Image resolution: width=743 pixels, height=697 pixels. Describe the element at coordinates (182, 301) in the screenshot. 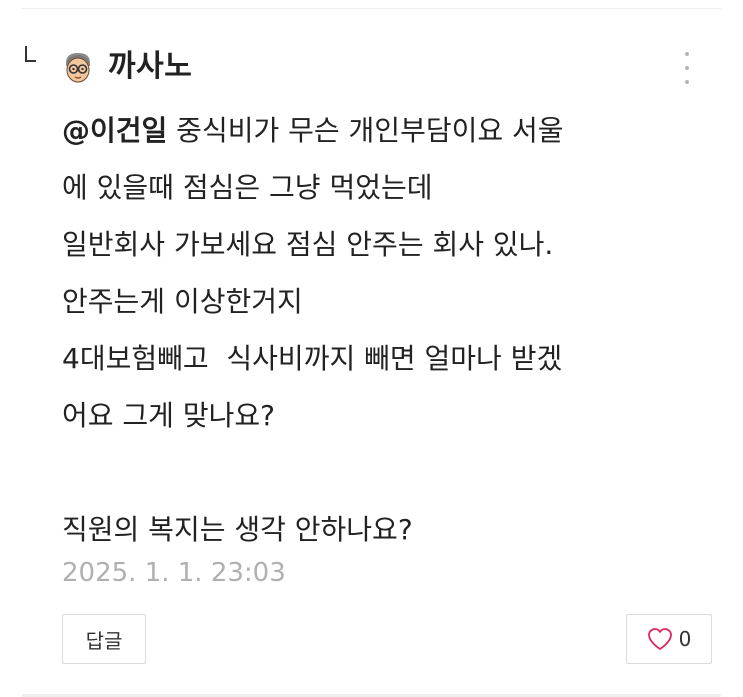

I see `comment-line-4: 안주는게 이상한거지` at that location.